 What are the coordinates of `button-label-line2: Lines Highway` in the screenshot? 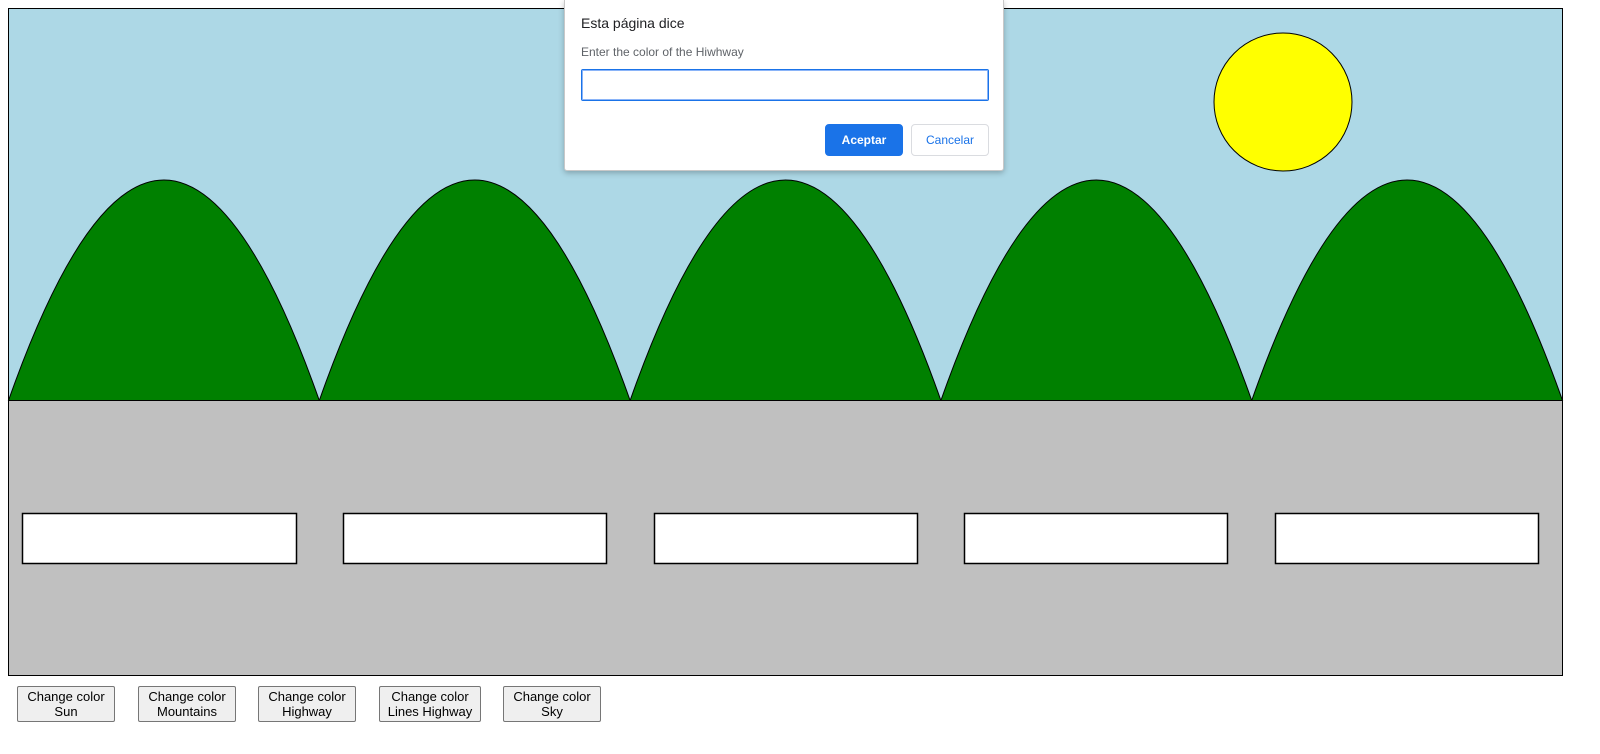 It's located at (430, 711).